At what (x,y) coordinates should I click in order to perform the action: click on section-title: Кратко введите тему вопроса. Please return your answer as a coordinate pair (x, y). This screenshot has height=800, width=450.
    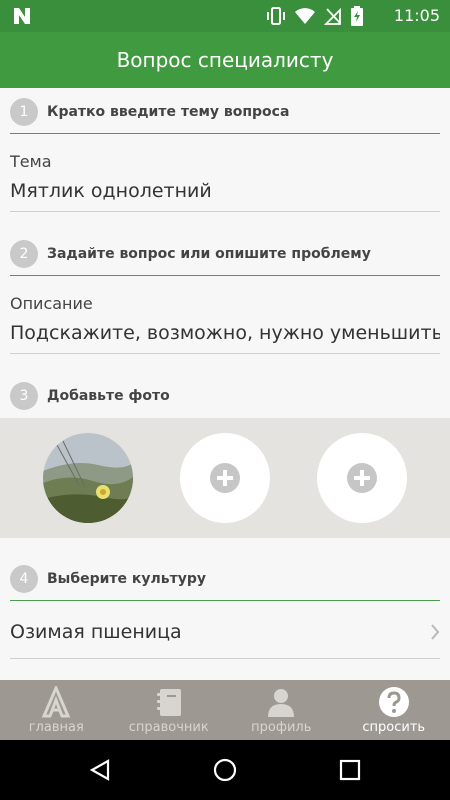
    Looking at the image, I should click on (168, 112).